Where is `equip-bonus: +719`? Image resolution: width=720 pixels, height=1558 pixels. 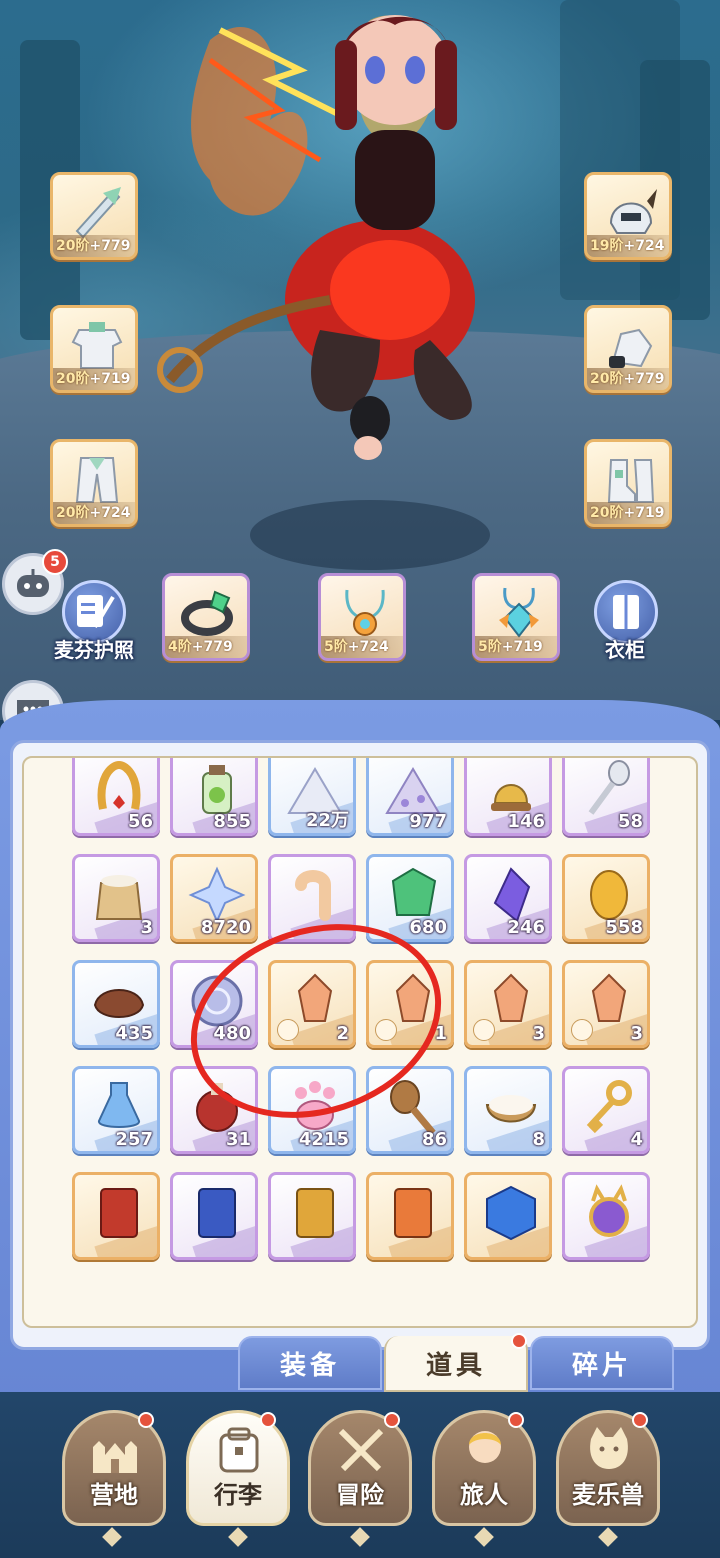 equip-bonus: +719 is located at coordinates (522, 647).